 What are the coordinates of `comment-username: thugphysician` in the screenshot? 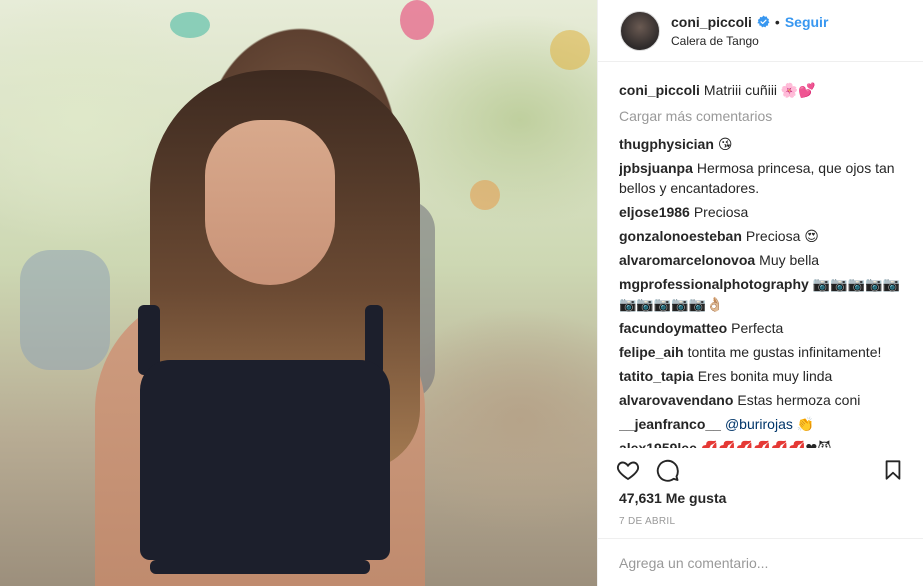 It's located at (666, 144).